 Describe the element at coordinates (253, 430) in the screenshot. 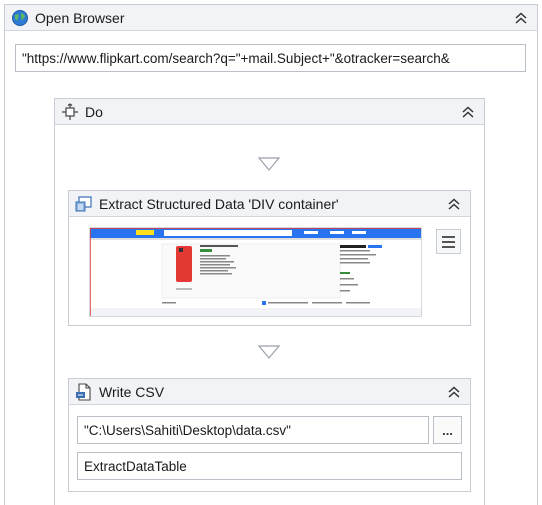

I see `file-path-input: "C:\Users\Sahiti\Desktop\data.csv"` at that location.